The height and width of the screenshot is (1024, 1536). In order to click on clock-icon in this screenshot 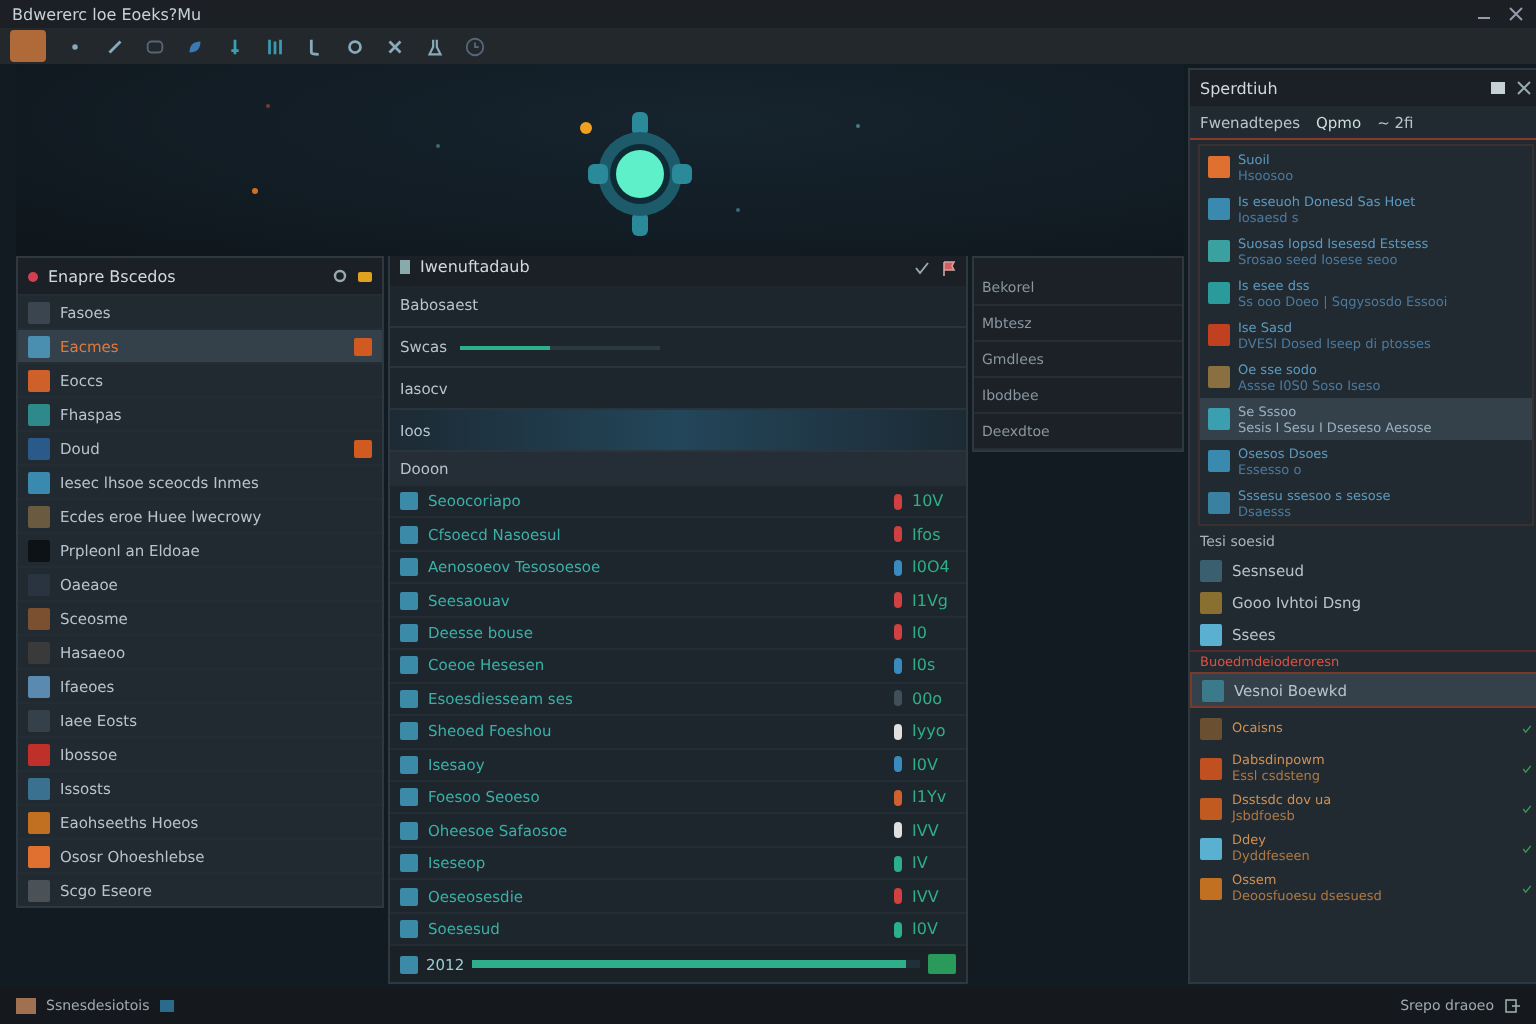, I will do `click(475, 46)`.